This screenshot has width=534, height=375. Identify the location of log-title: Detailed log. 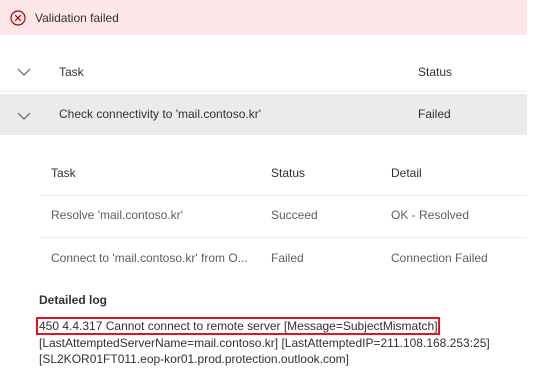
(73, 300).